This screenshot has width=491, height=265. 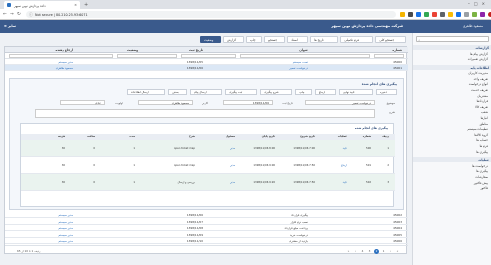 I want to click on toolbar-button: وضعیت, so click(x=210, y=39).